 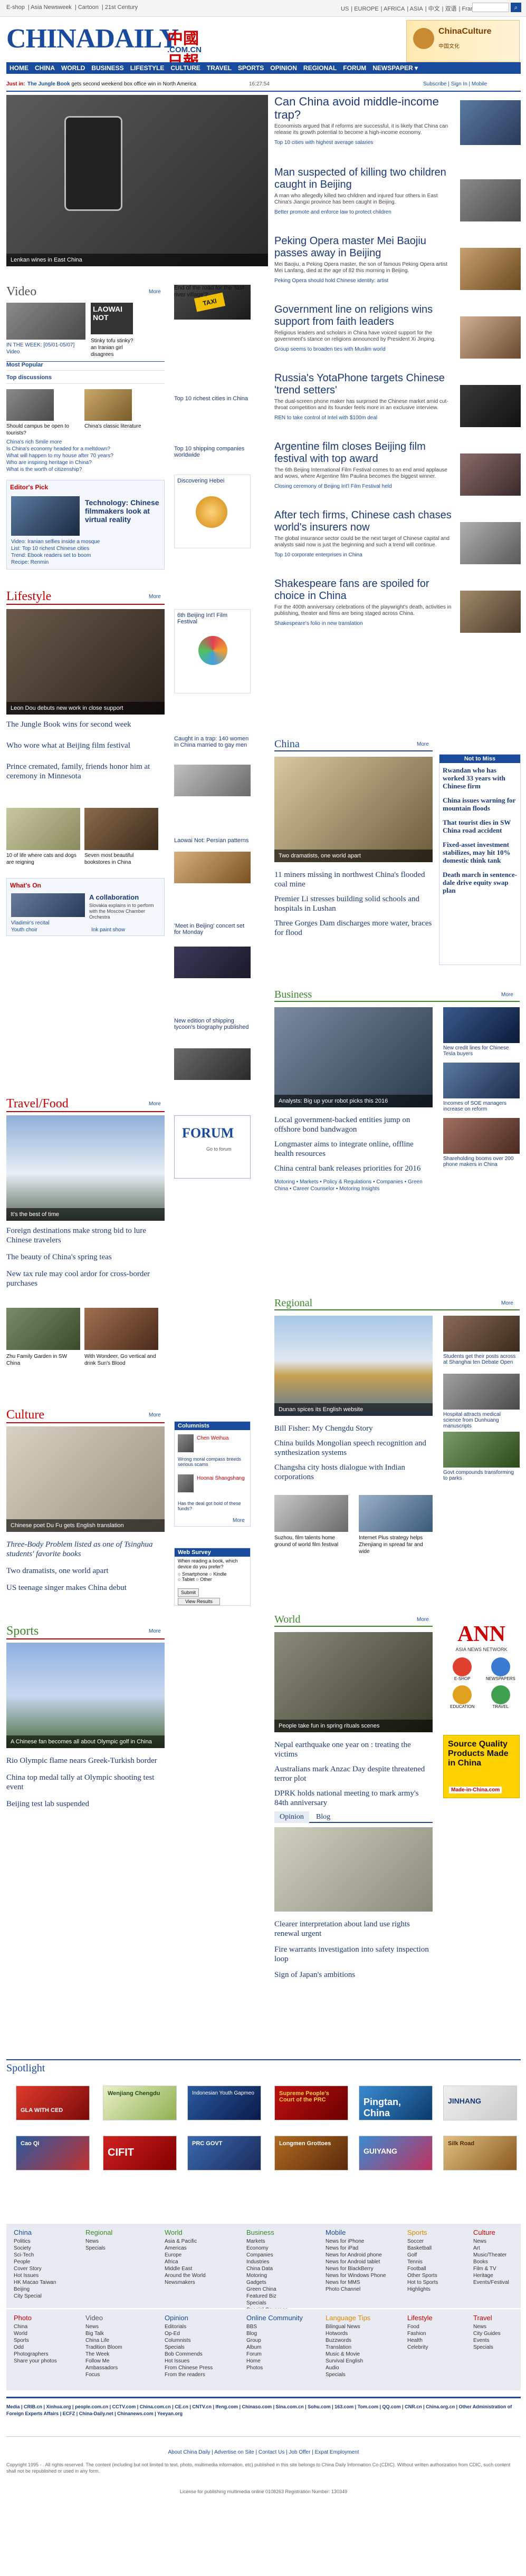 What do you see at coordinates (189, 2317) in the screenshot?
I see `footer-col-title: Opinion` at bounding box center [189, 2317].